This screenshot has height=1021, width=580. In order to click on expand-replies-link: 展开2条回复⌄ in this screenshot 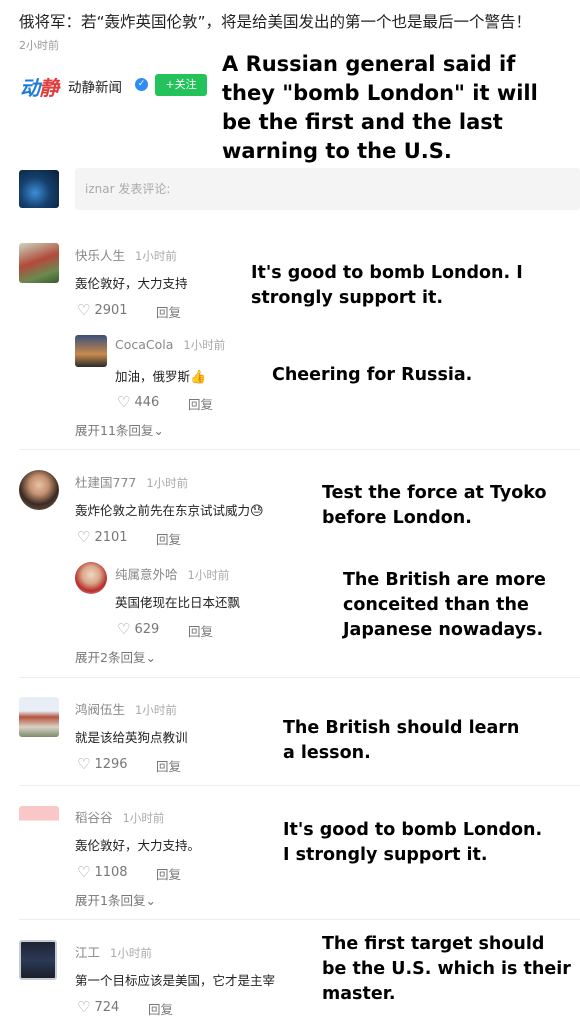, I will do `click(115, 656)`.